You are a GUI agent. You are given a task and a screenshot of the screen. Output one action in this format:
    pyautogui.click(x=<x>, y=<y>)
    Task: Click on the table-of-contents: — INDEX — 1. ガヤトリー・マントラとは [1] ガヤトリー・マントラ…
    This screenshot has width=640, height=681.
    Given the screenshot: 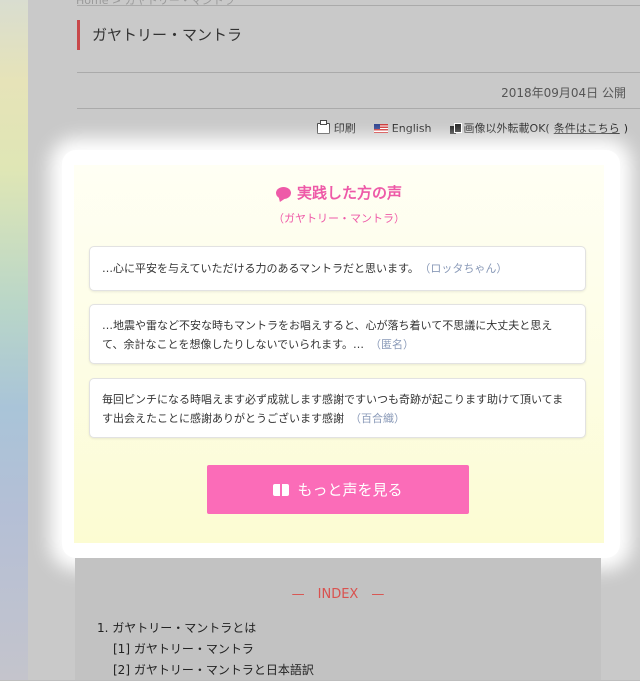 What is the action you would take?
    pyautogui.click(x=338, y=619)
    